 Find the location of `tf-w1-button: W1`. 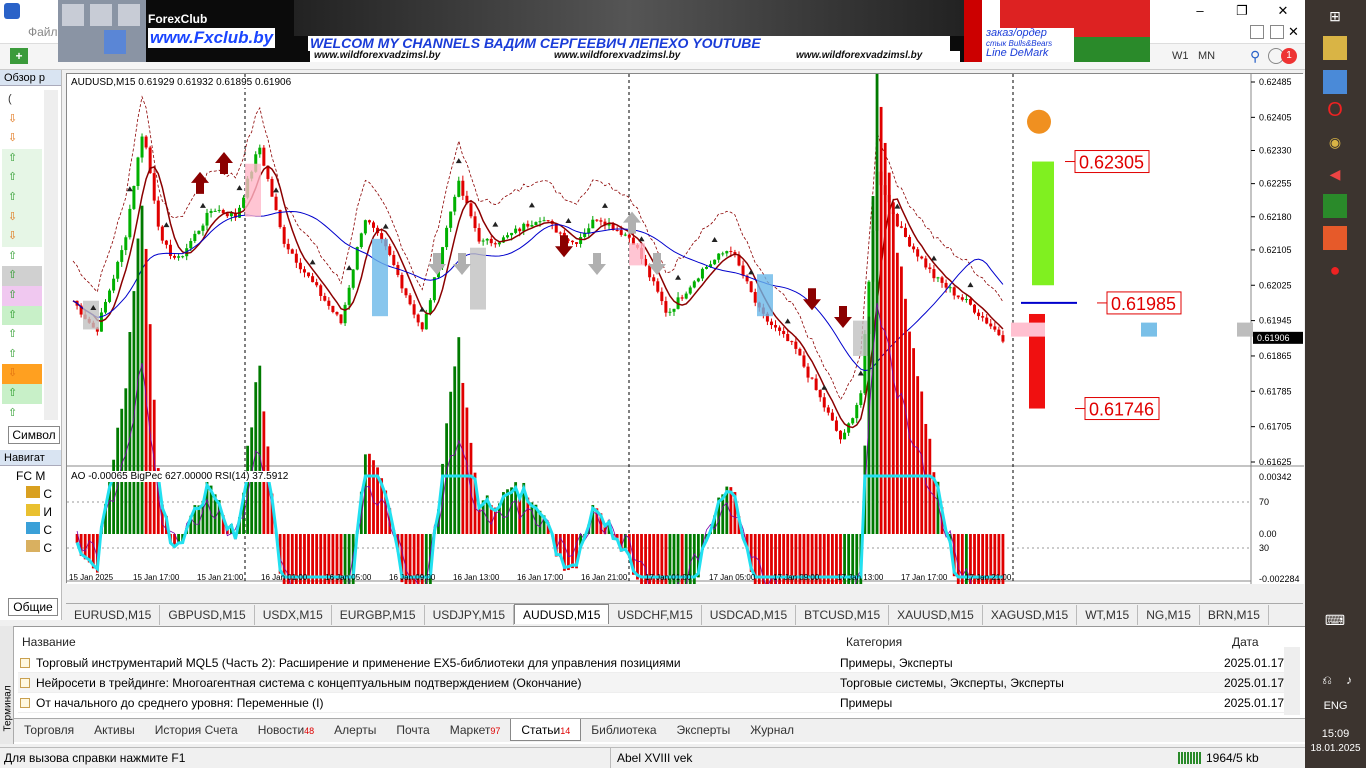

tf-w1-button: W1 is located at coordinates (1180, 56).